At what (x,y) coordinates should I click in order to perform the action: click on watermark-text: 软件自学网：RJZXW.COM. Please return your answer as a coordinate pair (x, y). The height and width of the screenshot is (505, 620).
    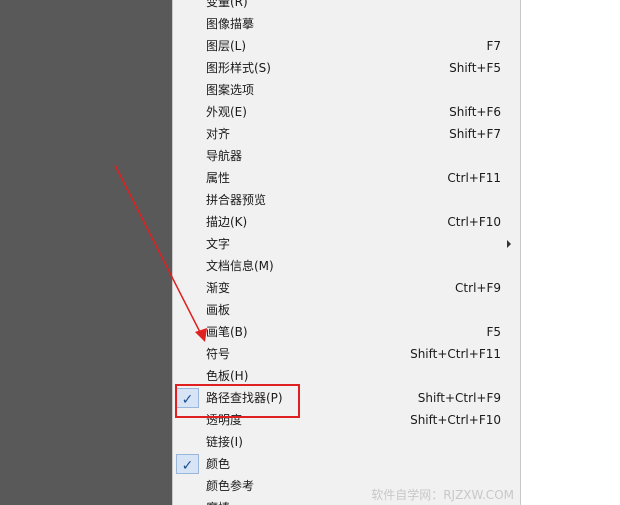
    Looking at the image, I should click on (442, 495).